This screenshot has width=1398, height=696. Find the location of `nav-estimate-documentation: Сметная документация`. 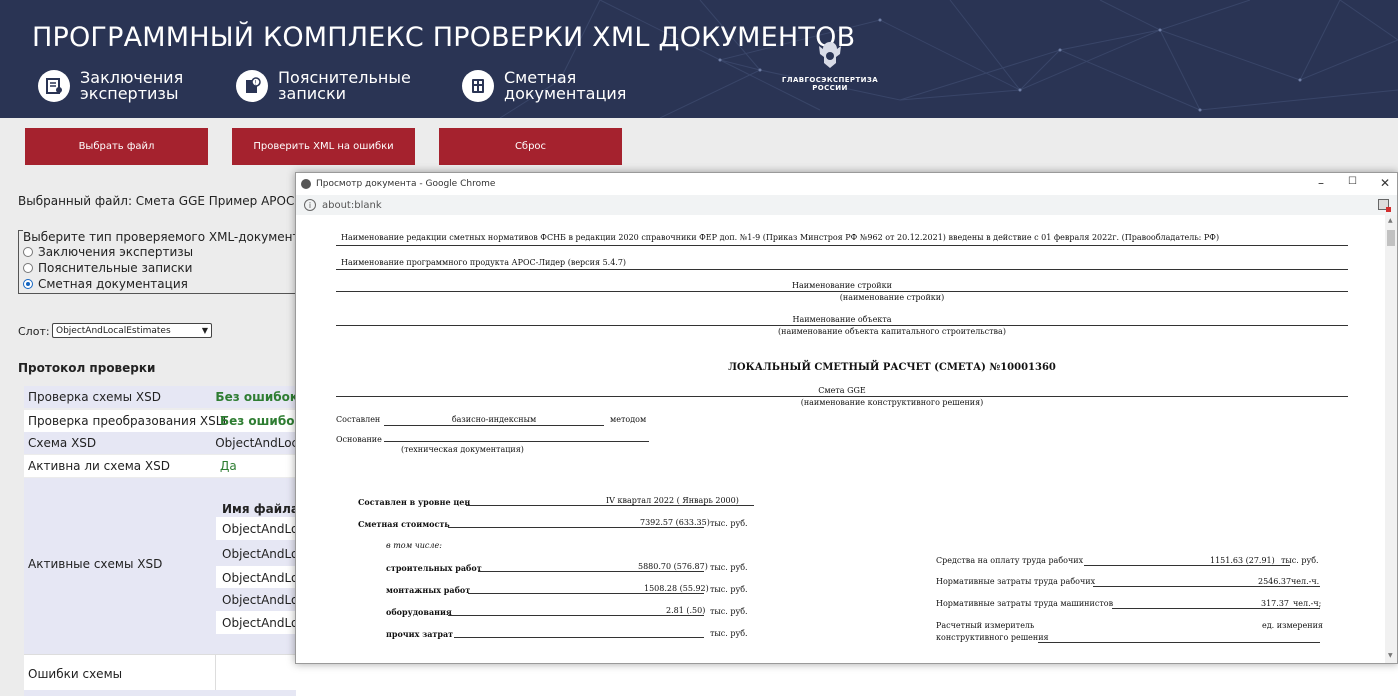

nav-estimate-documentation: Сметная документация is located at coordinates (548, 86).